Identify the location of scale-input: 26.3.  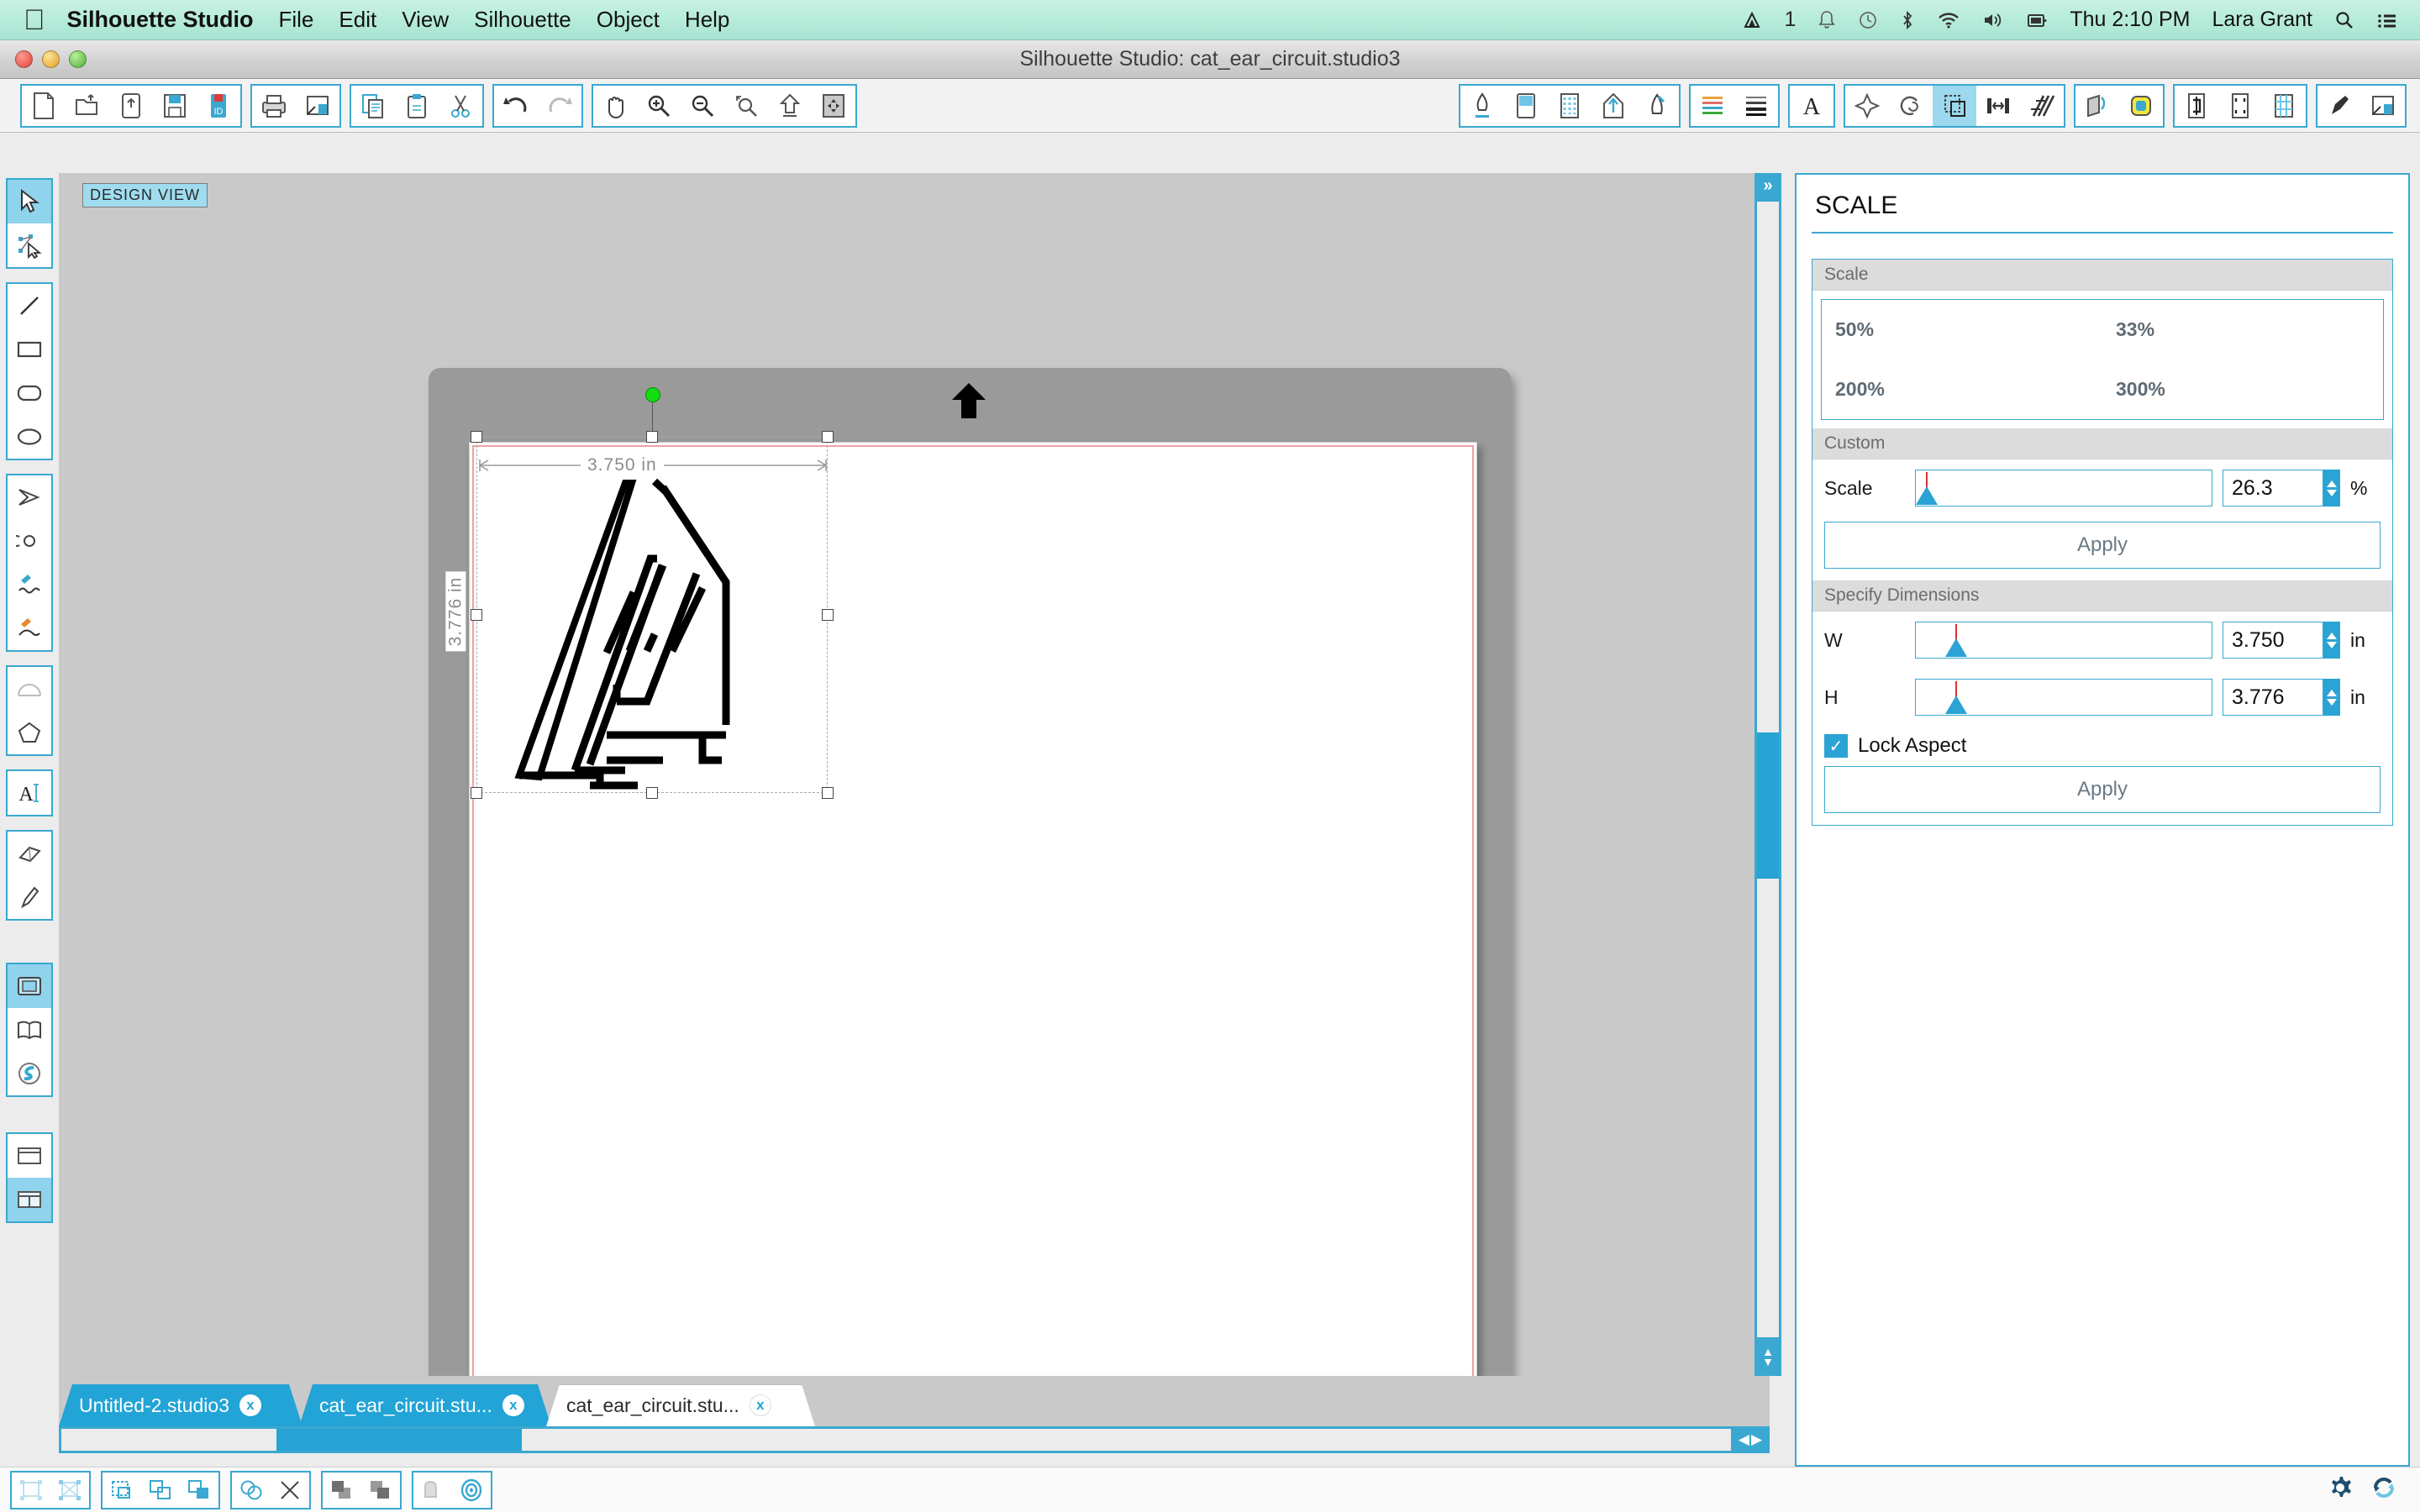
(2273, 488).